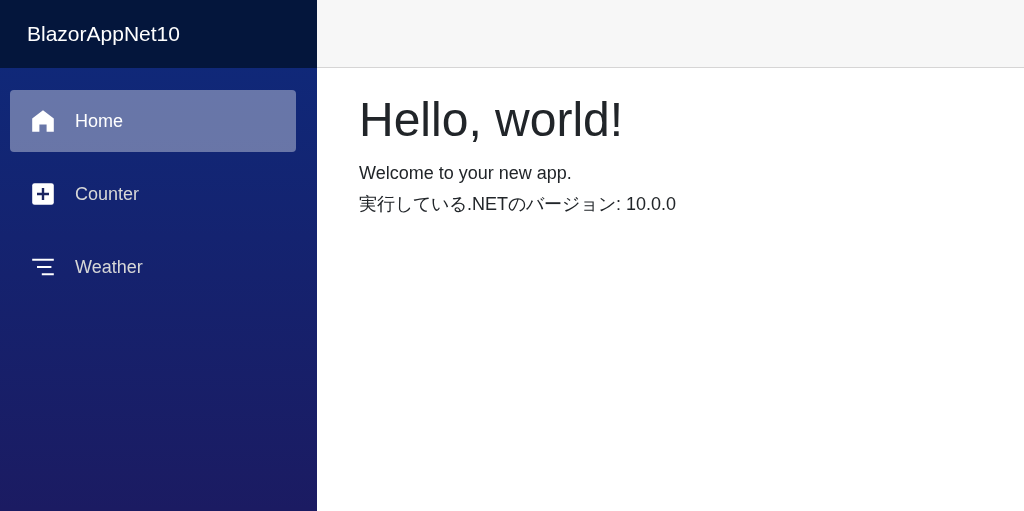  What do you see at coordinates (466, 173) in the screenshot?
I see `paragraph: Welcome to your new app.` at bounding box center [466, 173].